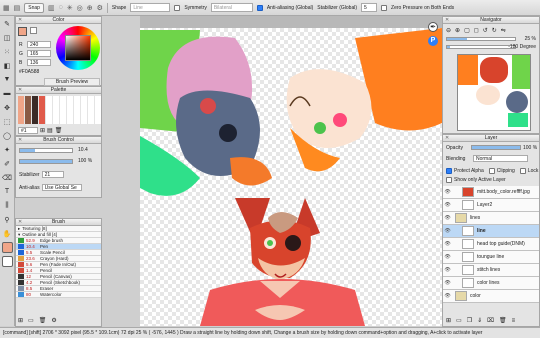 This screenshot has height=338, width=540. Describe the element at coordinates (150, 7) in the screenshot. I see `shape-select: Line` at that location.